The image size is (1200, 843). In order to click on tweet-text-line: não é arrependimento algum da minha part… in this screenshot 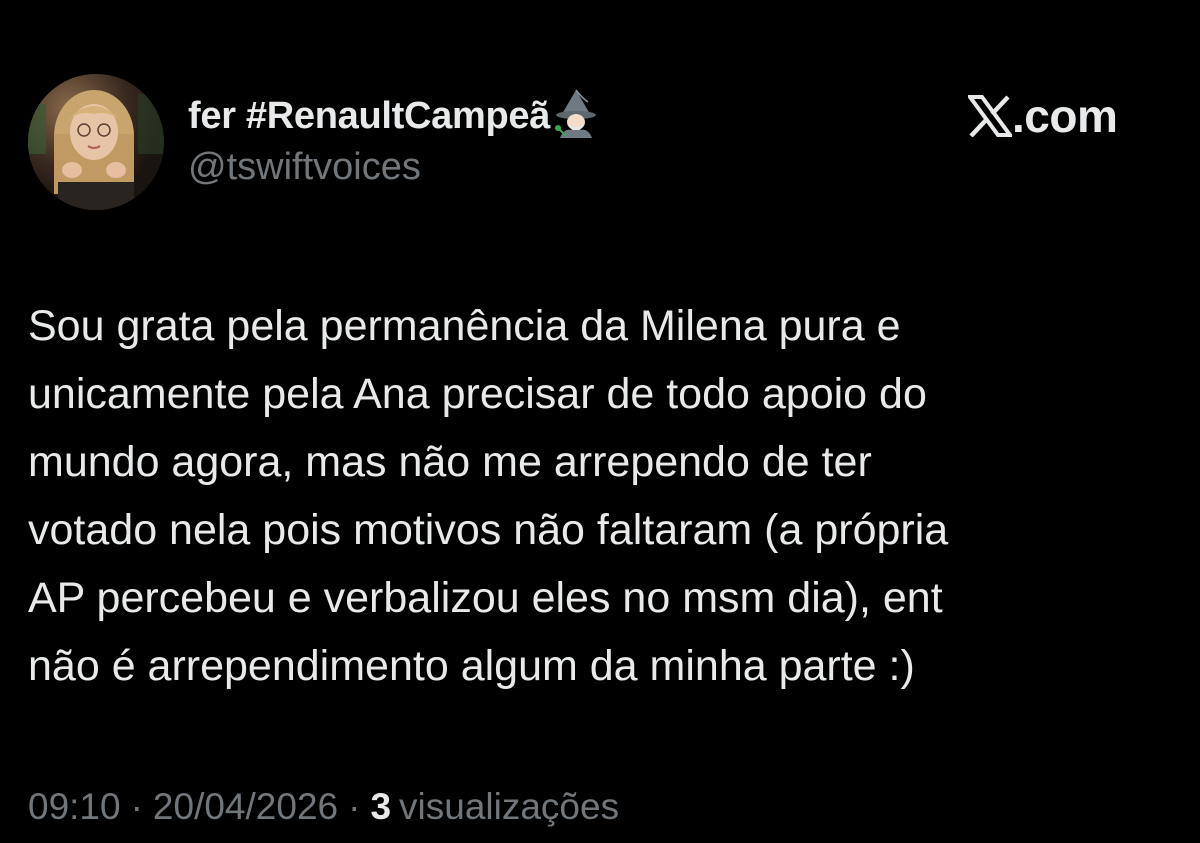, I will do `click(471, 666)`.